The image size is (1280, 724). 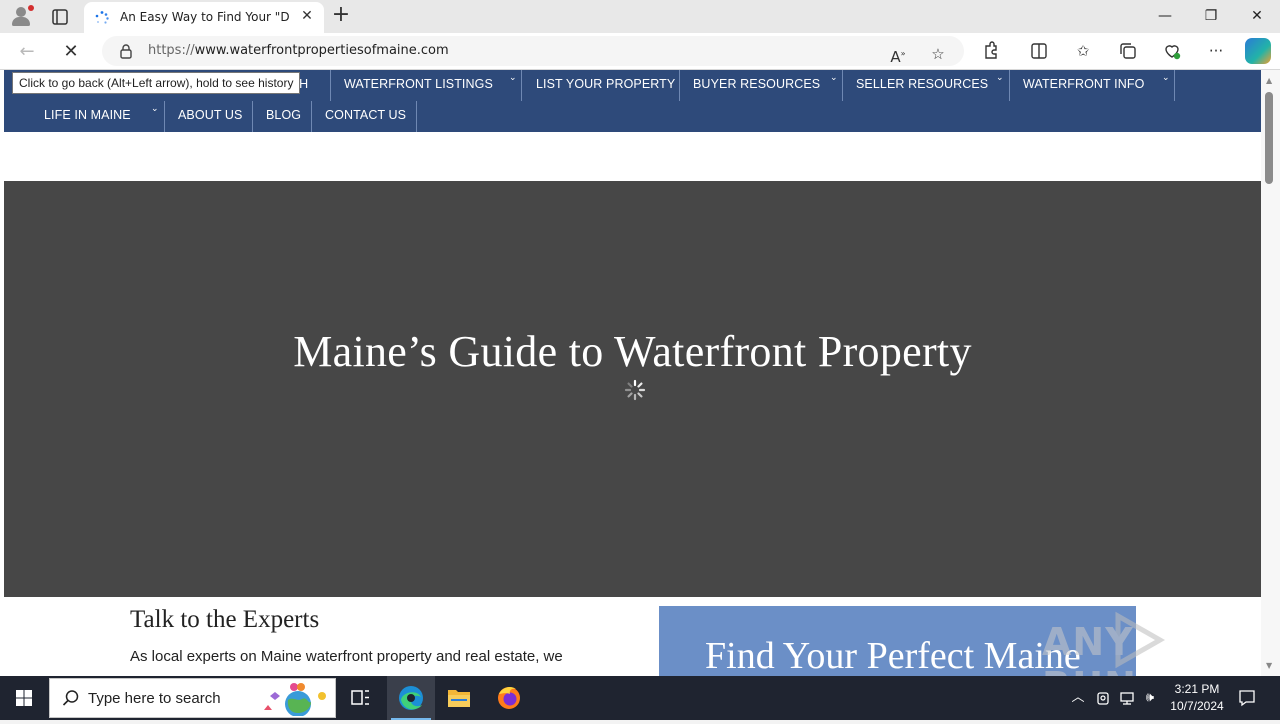 What do you see at coordinates (282, 116) in the screenshot?
I see `nav-item-blog: BLOG` at bounding box center [282, 116].